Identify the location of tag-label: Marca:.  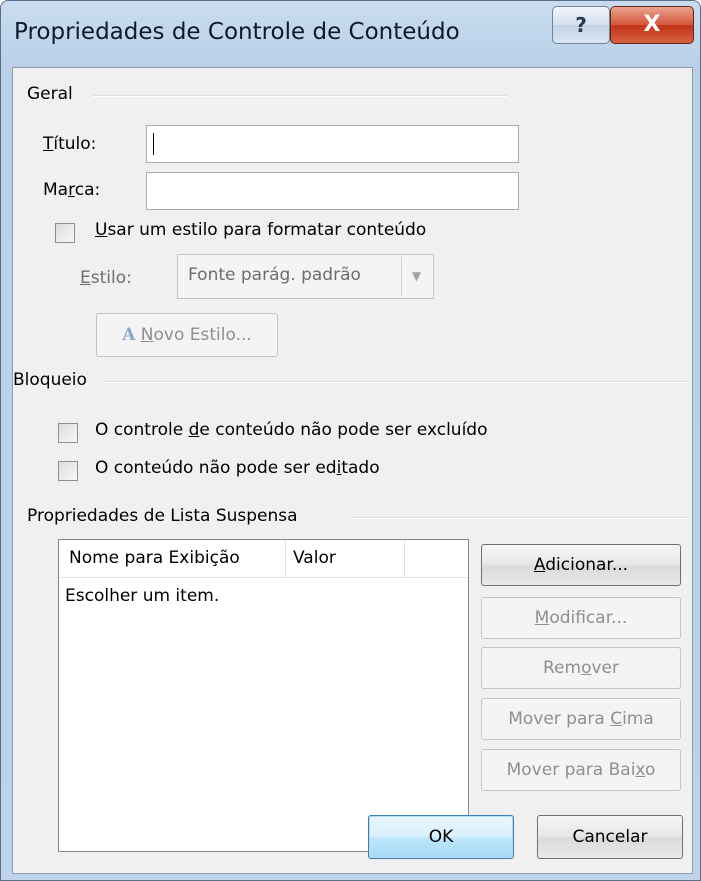
(72, 190).